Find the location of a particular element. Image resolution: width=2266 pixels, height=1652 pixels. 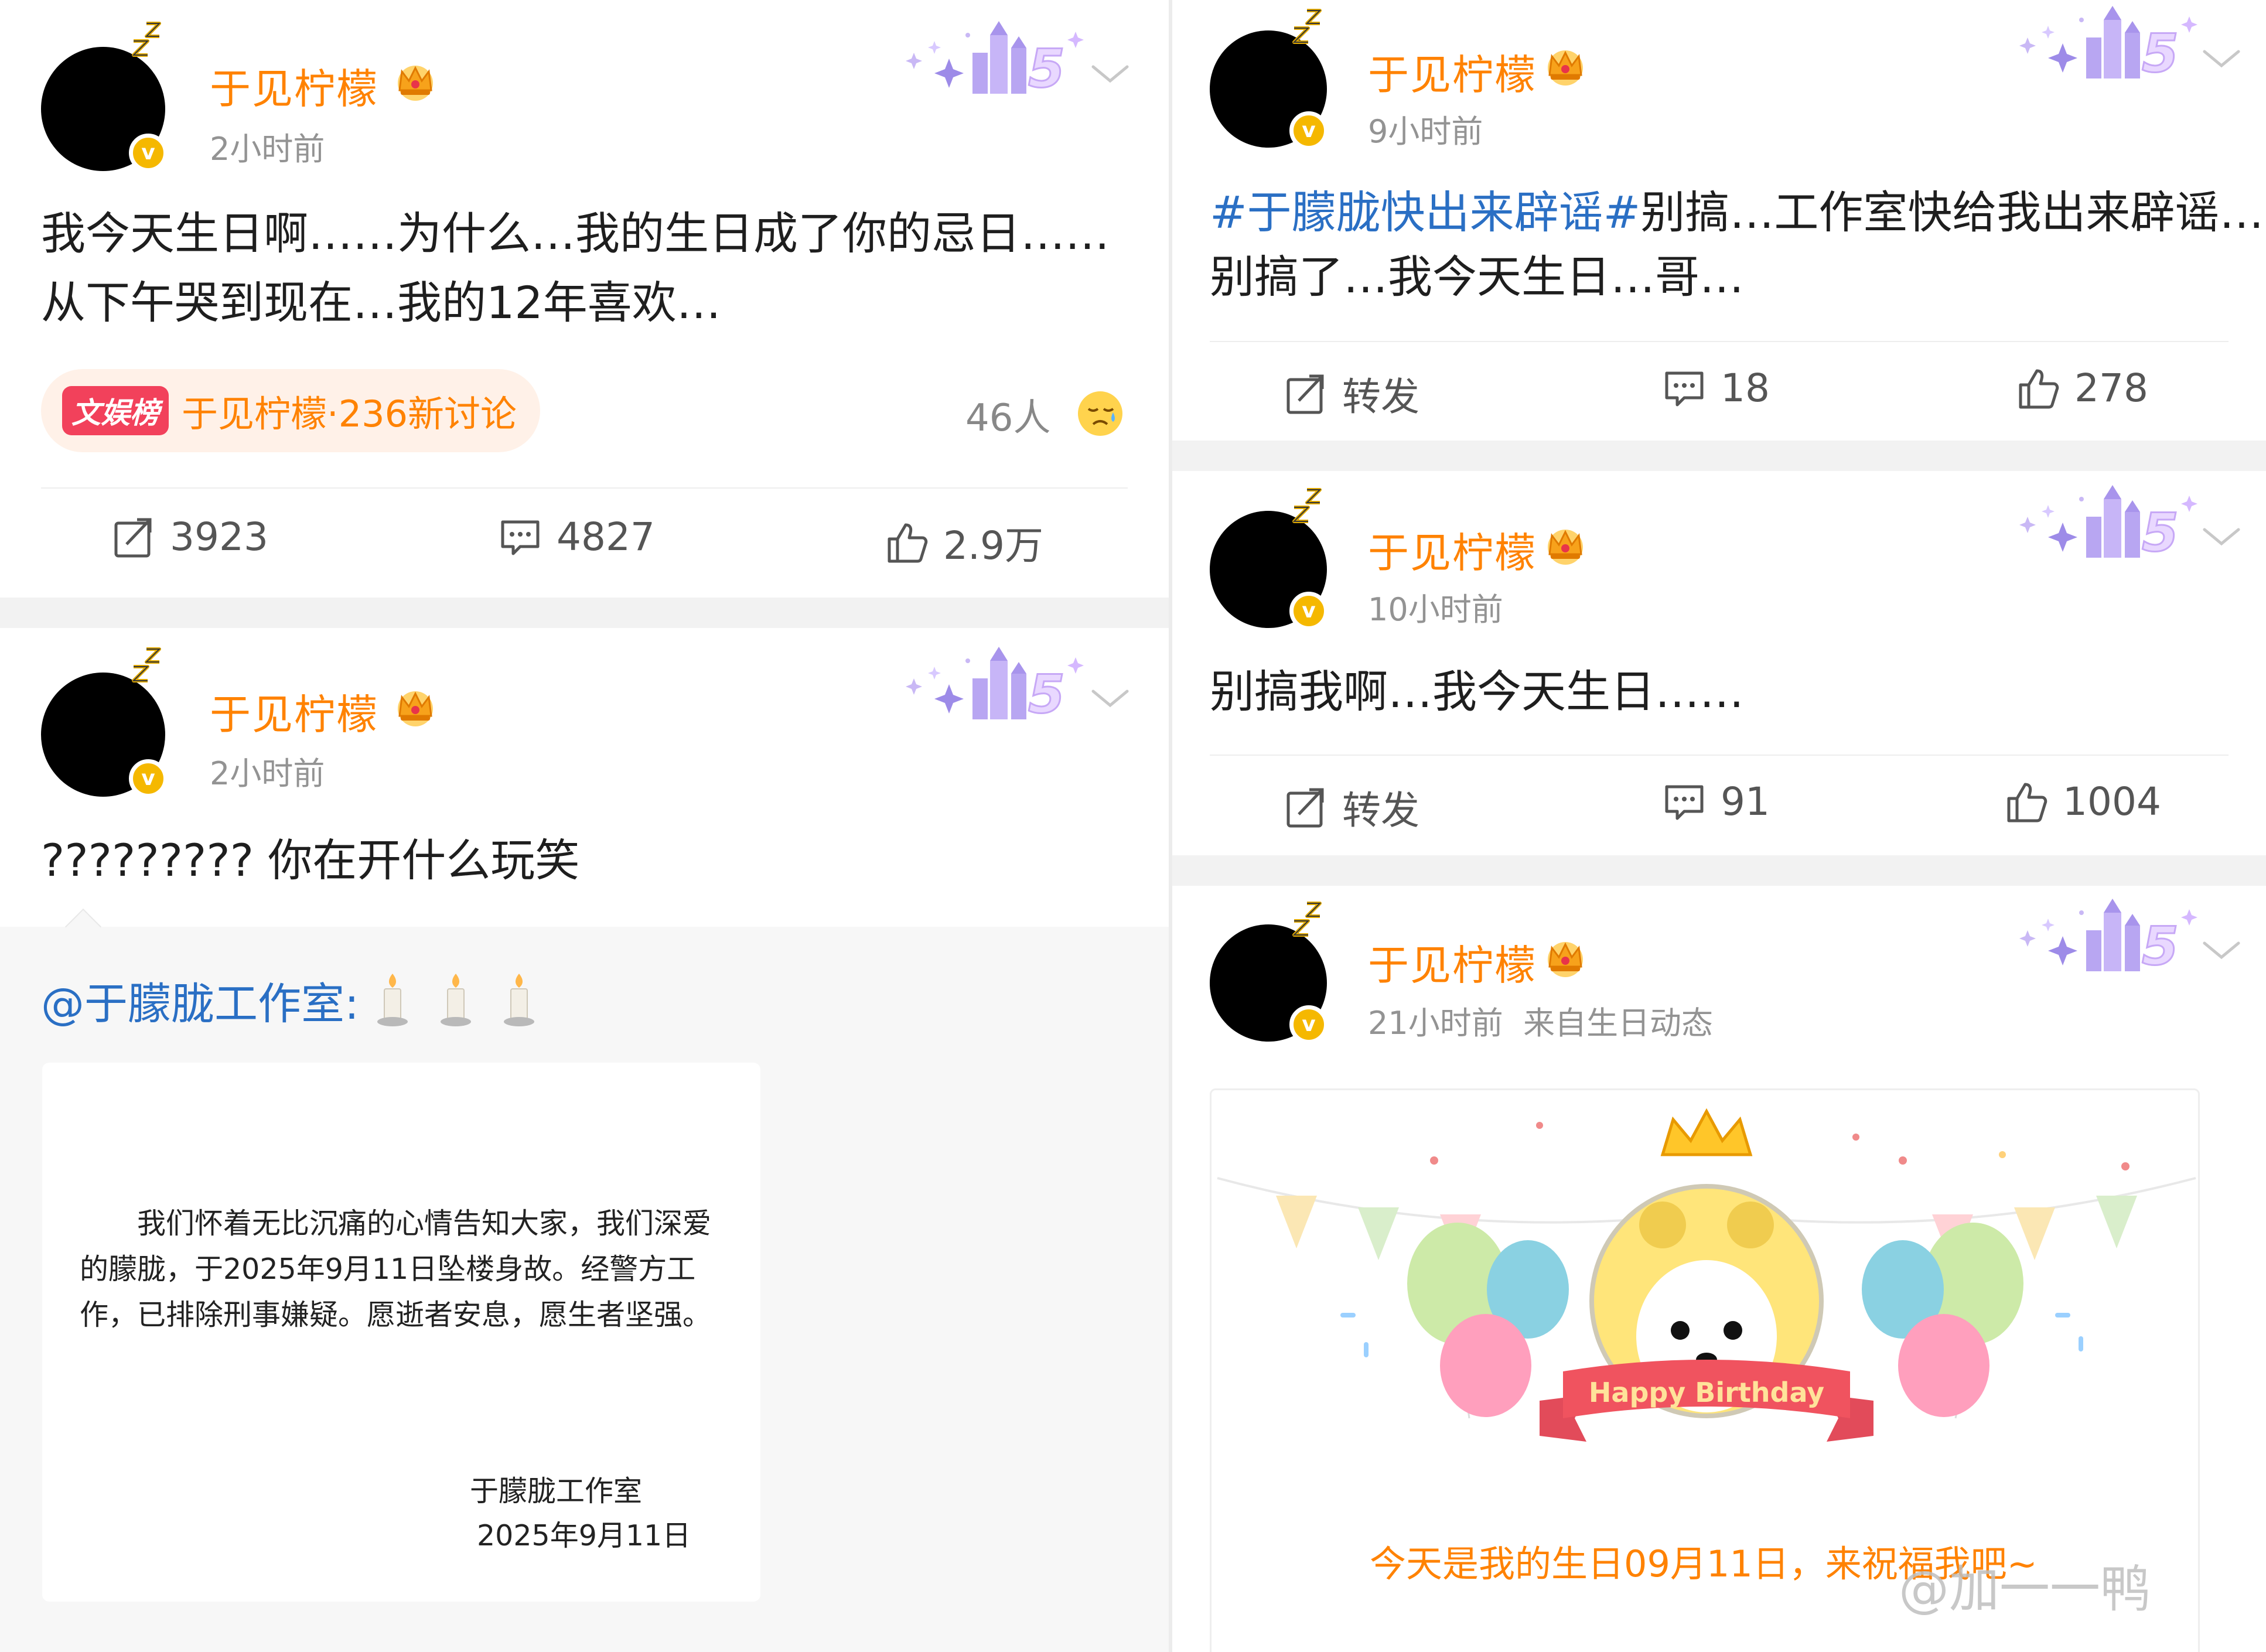

repost-caret is located at coordinates (83, 927).